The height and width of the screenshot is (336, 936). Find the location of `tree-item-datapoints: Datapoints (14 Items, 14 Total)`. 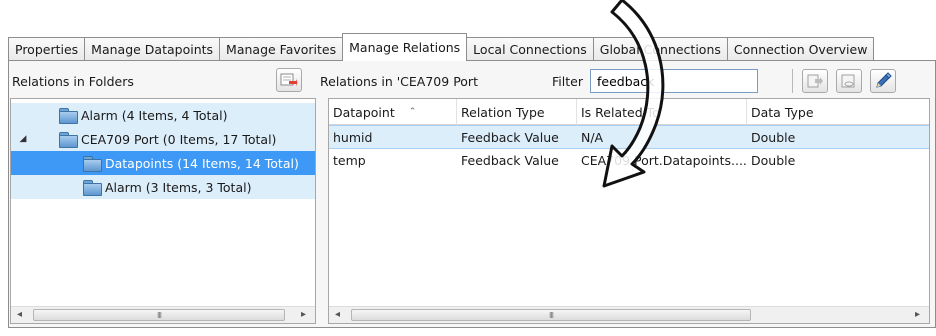

tree-item-datapoints: Datapoints (14 Items, 14 Total) is located at coordinates (163, 163).